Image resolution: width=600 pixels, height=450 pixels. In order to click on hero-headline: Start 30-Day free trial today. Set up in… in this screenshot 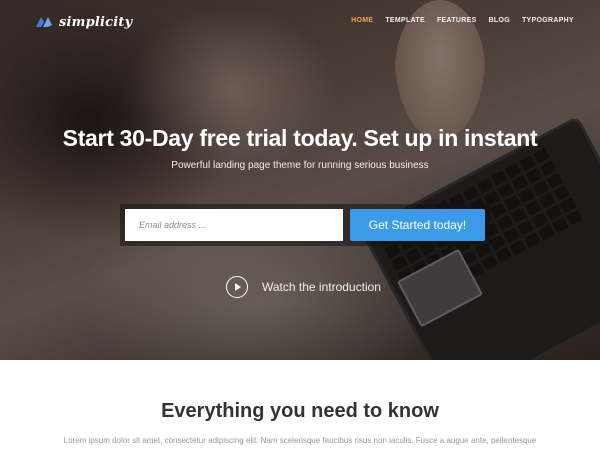, I will do `click(300, 138)`.